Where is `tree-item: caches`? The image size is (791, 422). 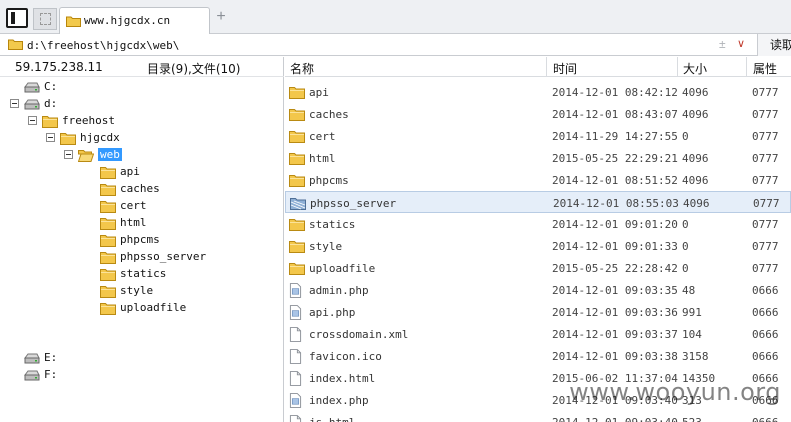 tree-item: caches is located at coordinates (140, 189).